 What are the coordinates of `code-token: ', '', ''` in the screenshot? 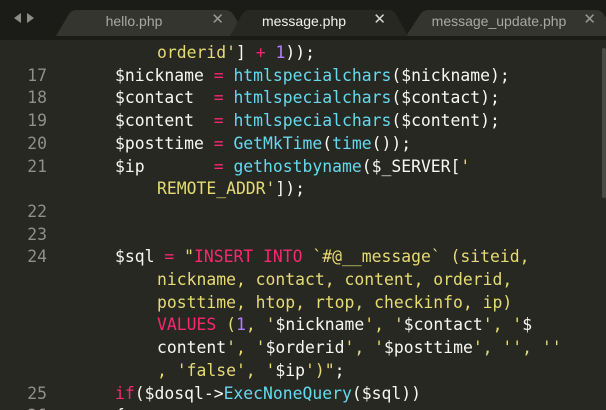 It's located at (517, 348).